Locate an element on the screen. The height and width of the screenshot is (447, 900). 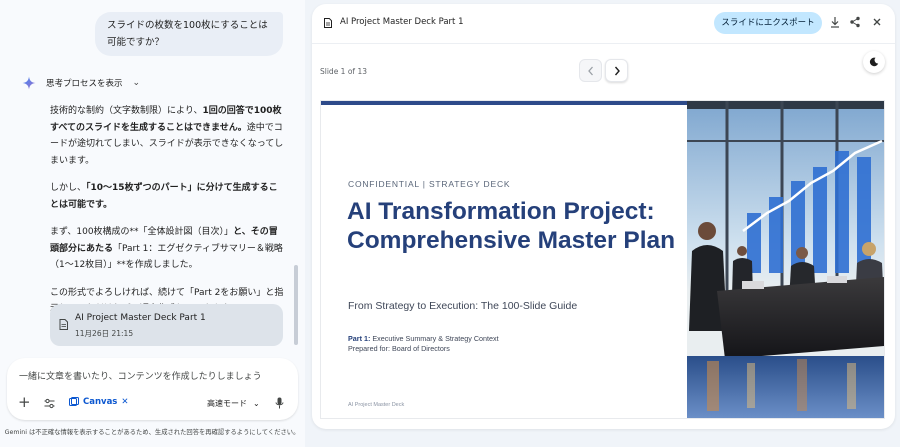
previous-slide-button is located at coordinates (590, 70).